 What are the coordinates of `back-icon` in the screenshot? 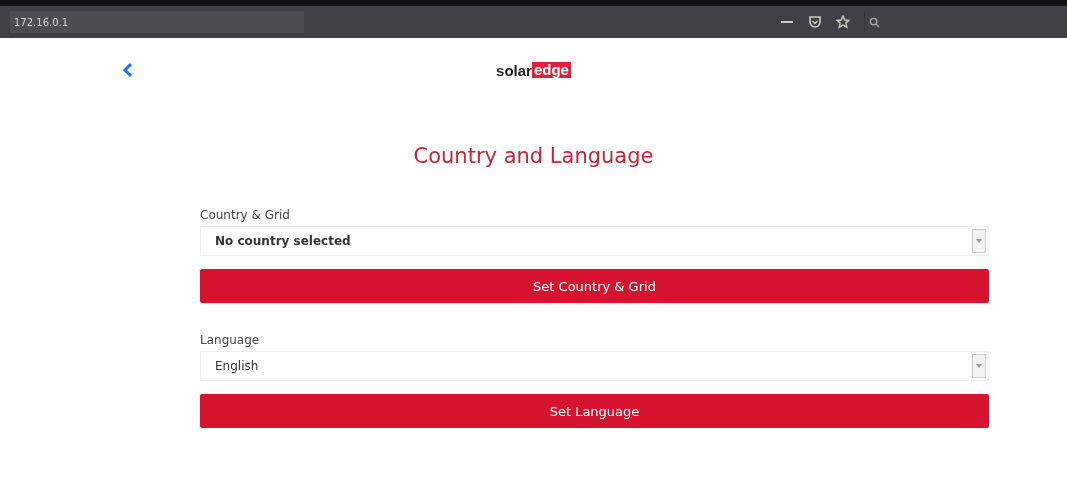 It's located at (128, 70).